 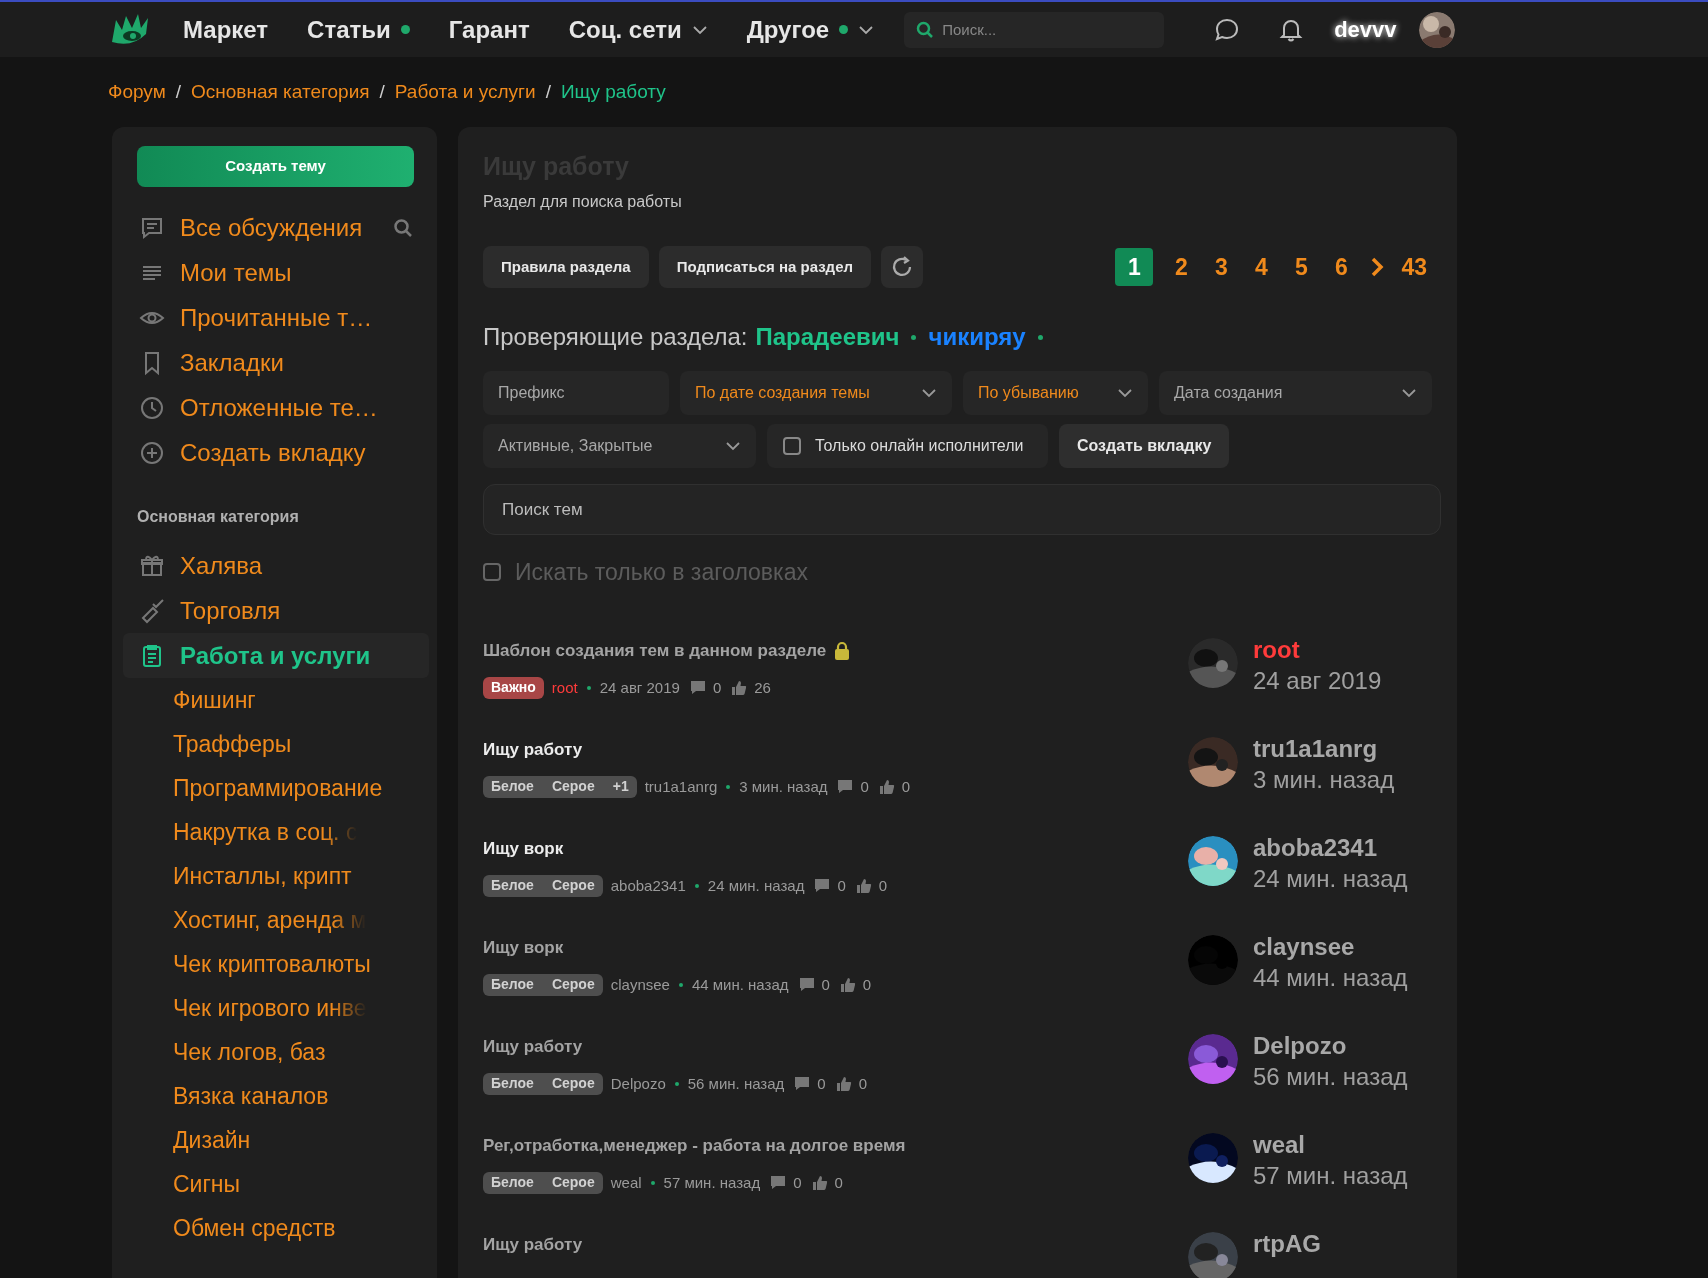 What do you see at coordinates (1324, 748) in the screenshot?
I see `last-poster-link: tru1a1anrg` at bounding box center [1324, 748].